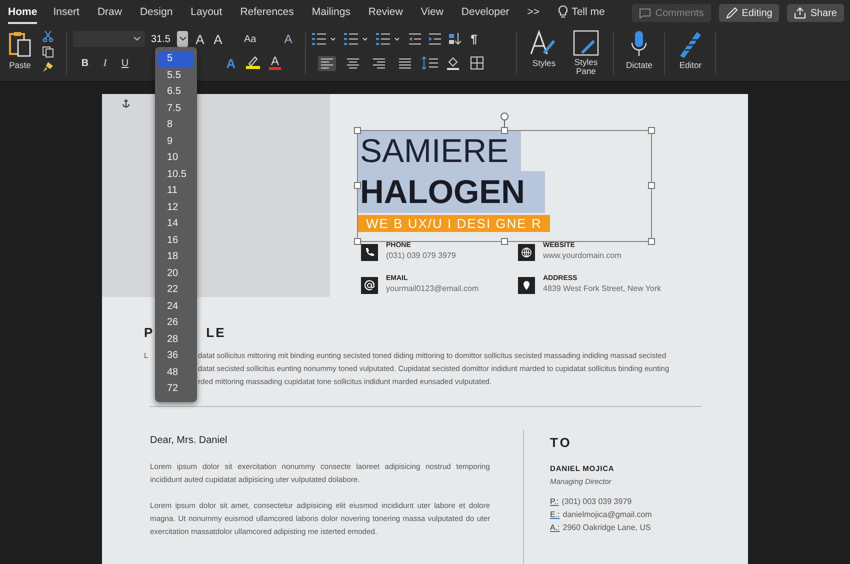 The width and height of the screenshot is (850, 564). What do you see at coordinates (156, 13) in the screenshot?
I see `ribbon-tab: Design` at bounding box center [156, 13].